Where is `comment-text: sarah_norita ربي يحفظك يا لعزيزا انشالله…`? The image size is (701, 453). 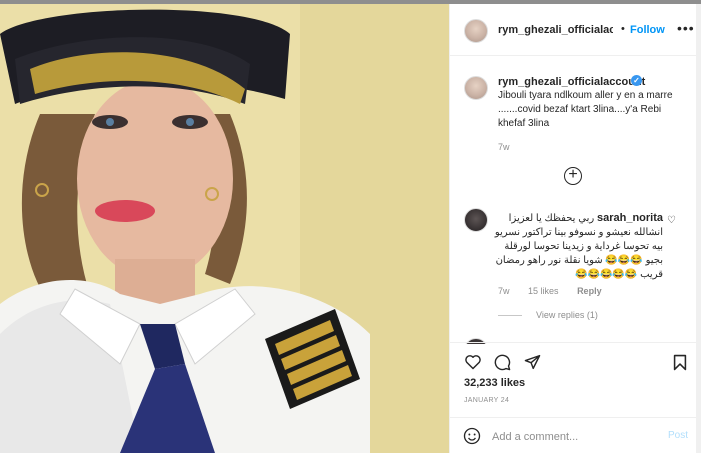
comment-text: sarah_norita ربي يحفظك يا لعزيزا انشالله… is located at coordinates (576, 246).